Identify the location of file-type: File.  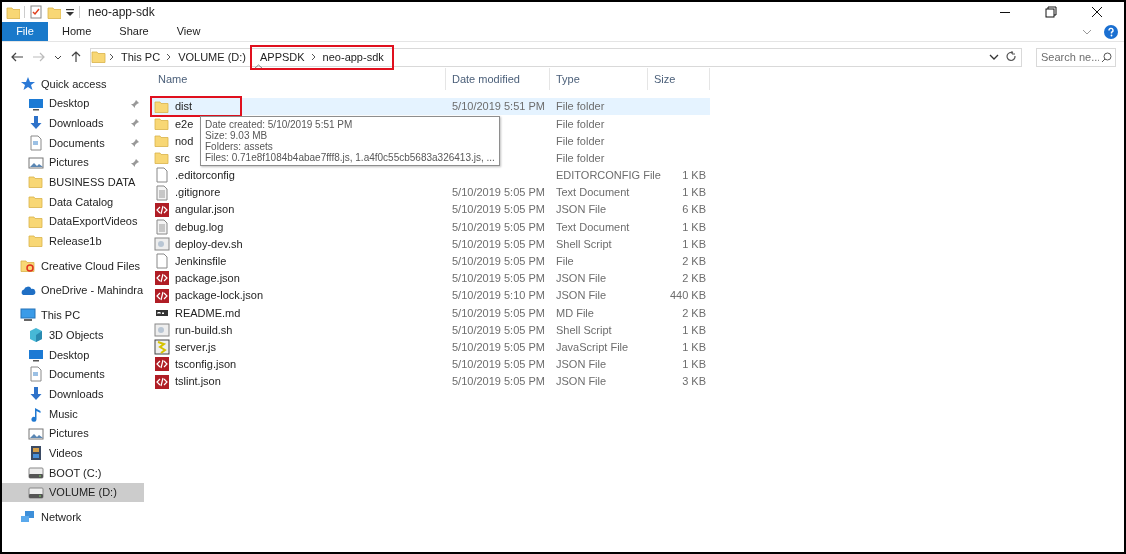
(565, 261).